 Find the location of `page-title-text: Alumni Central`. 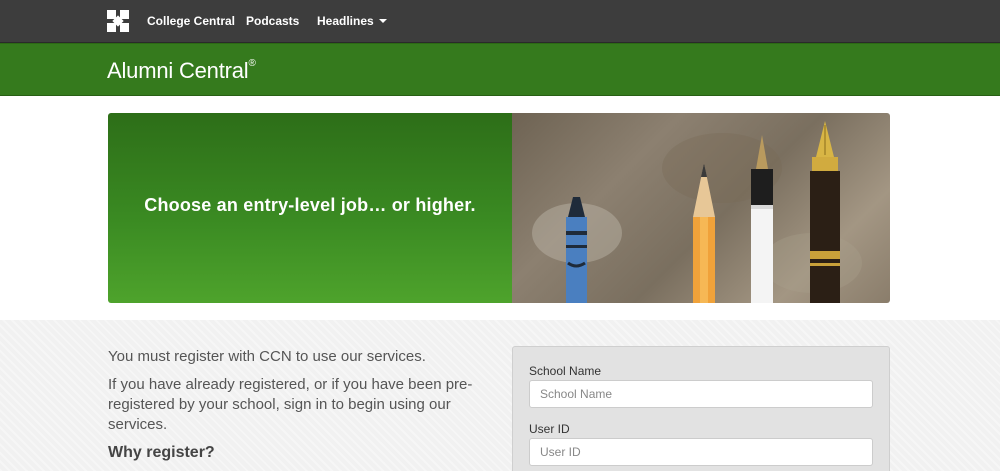

page-title-text: Alumni Central is located at coordinates (178, 70).